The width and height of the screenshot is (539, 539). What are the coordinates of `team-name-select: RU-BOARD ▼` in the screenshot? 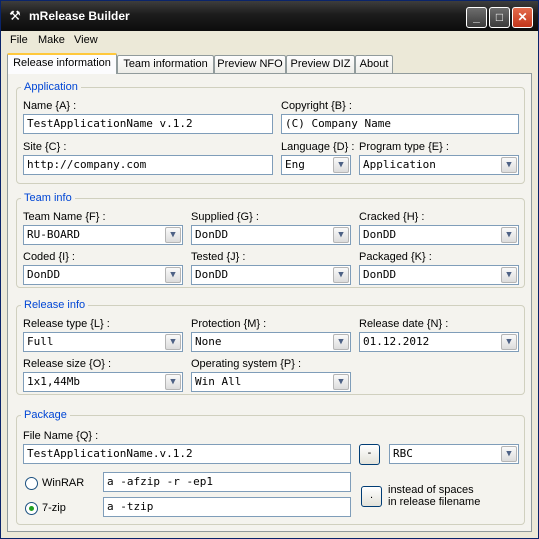 It's located at (103, 235).